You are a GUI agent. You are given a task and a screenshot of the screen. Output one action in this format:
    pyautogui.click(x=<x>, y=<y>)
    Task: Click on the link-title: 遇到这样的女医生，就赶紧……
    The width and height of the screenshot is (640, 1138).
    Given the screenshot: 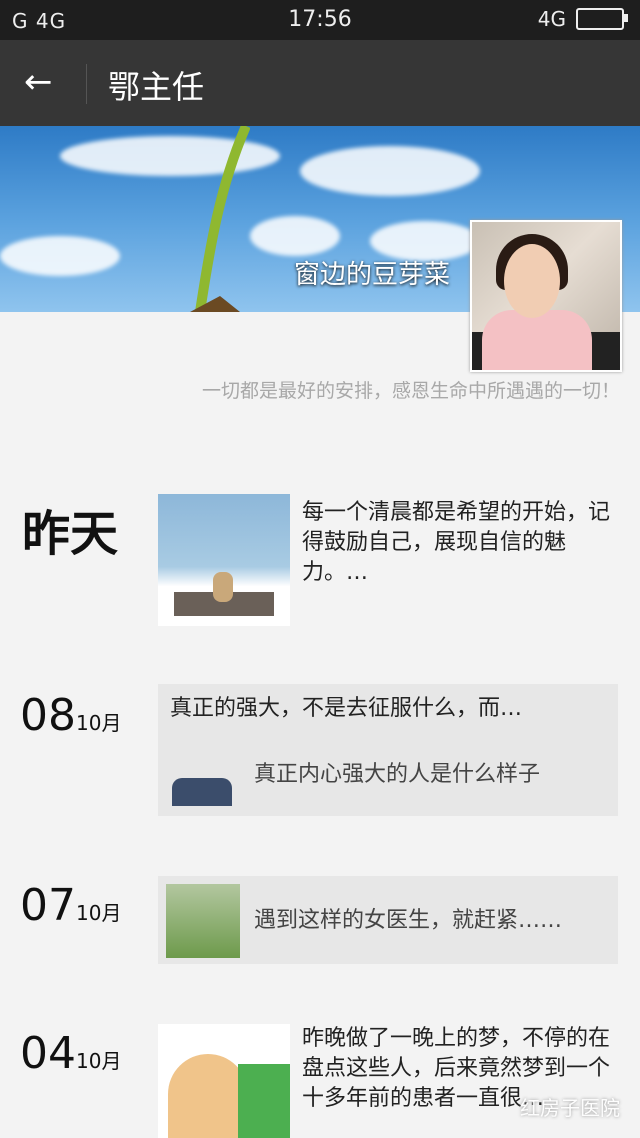 What is the action you would take?
    pyautogui.click(x=408, y=920)
    